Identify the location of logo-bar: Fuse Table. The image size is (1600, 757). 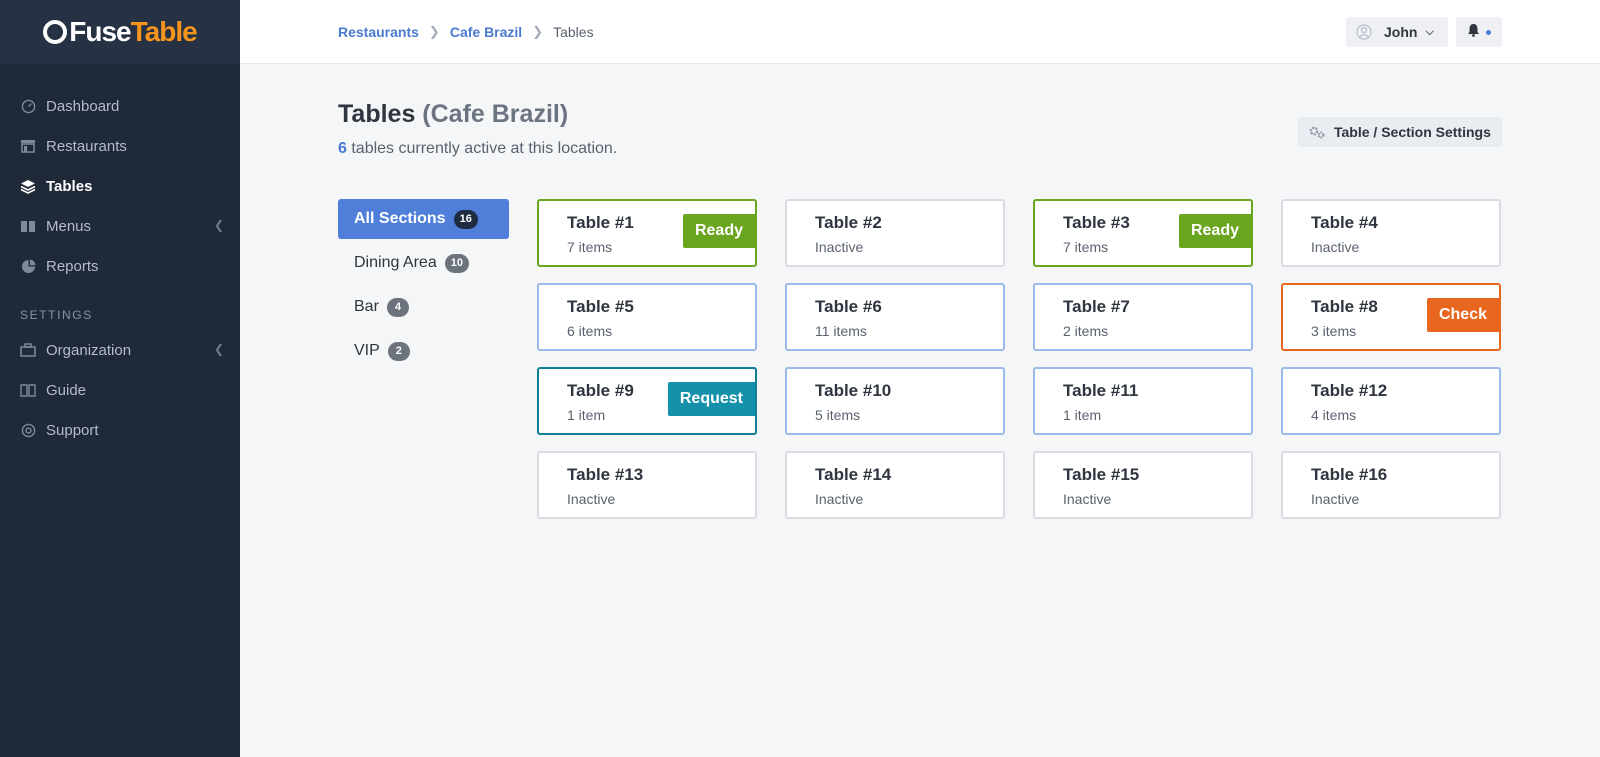
(120, 32).